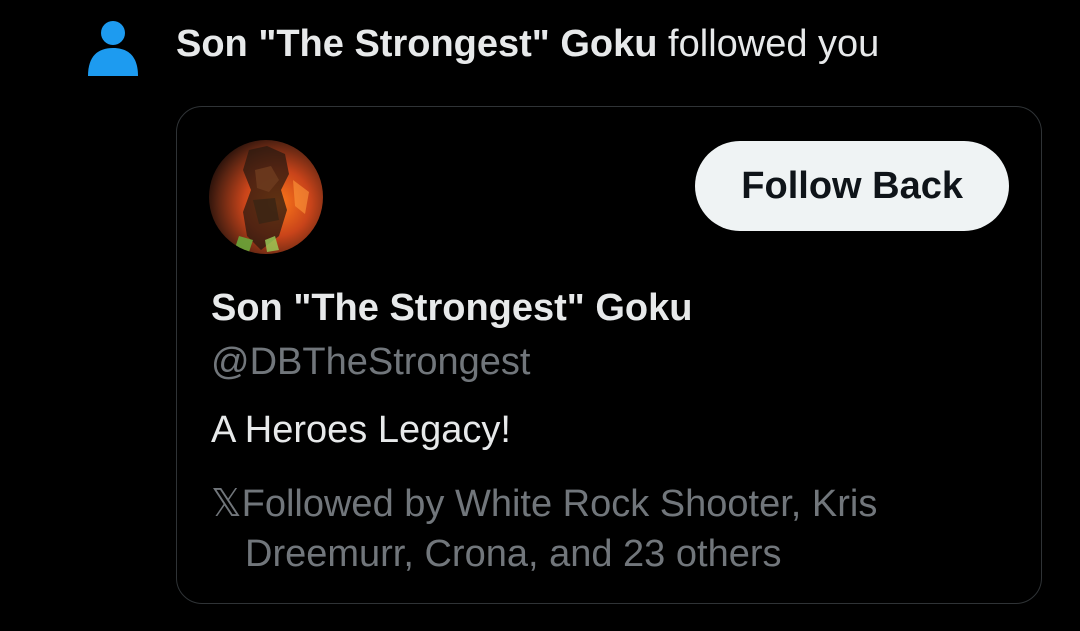 The width and height of the screenshot is (1080, 631). I want to click on followed-by-line2: Dreemurr, Crona, and 23 others, so click(513, 554).